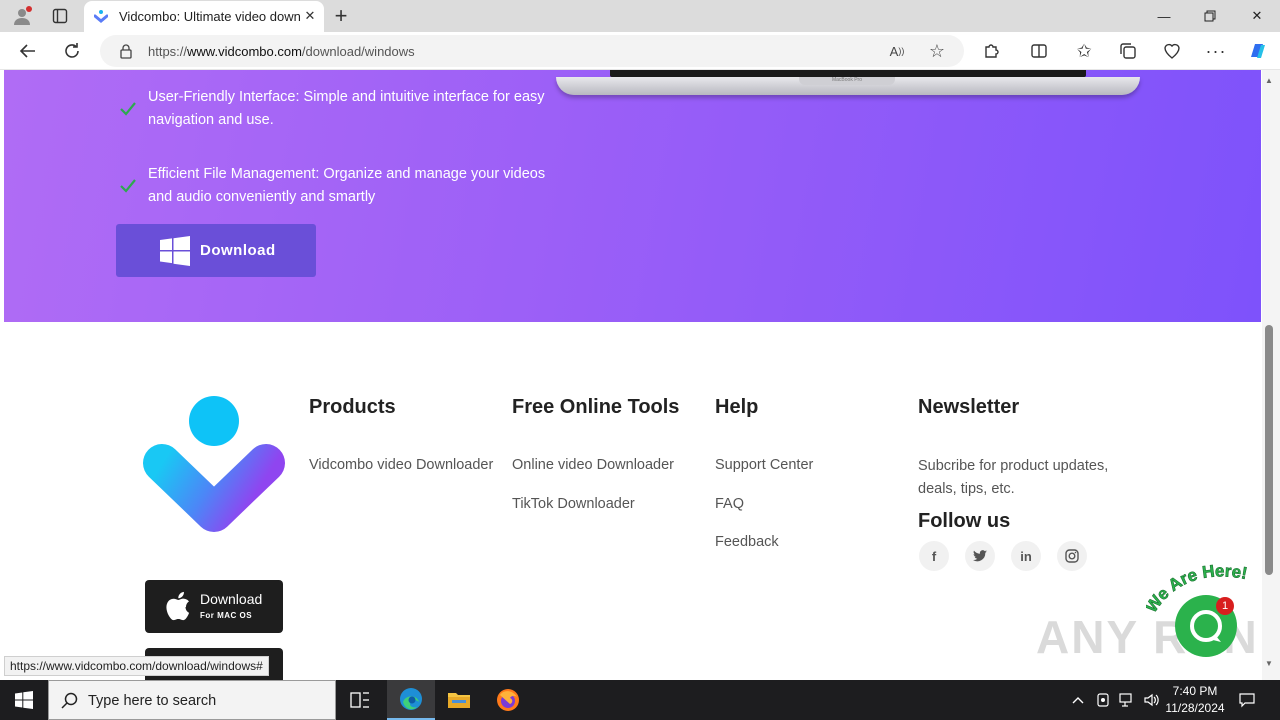 This screenshot has height=720, width=1280. Describe the element at coordinates (640, 16) in the screenshot. I see `tab-bar: Vidcombo: Ultimate video downl ✕ + — ✕` at that location.